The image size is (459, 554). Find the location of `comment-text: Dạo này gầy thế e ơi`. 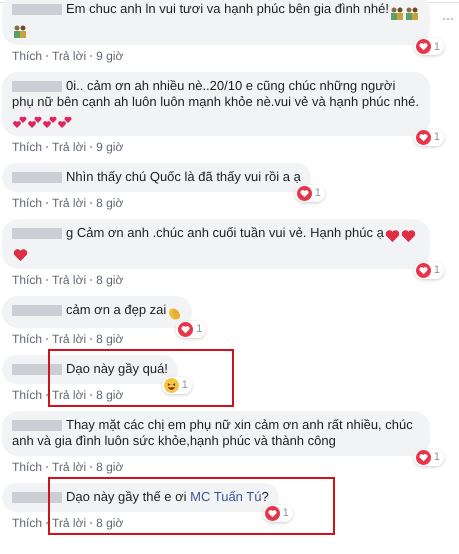

comment-text: Dạo này gầy thế e ơi is located at coordinates (127, 496).